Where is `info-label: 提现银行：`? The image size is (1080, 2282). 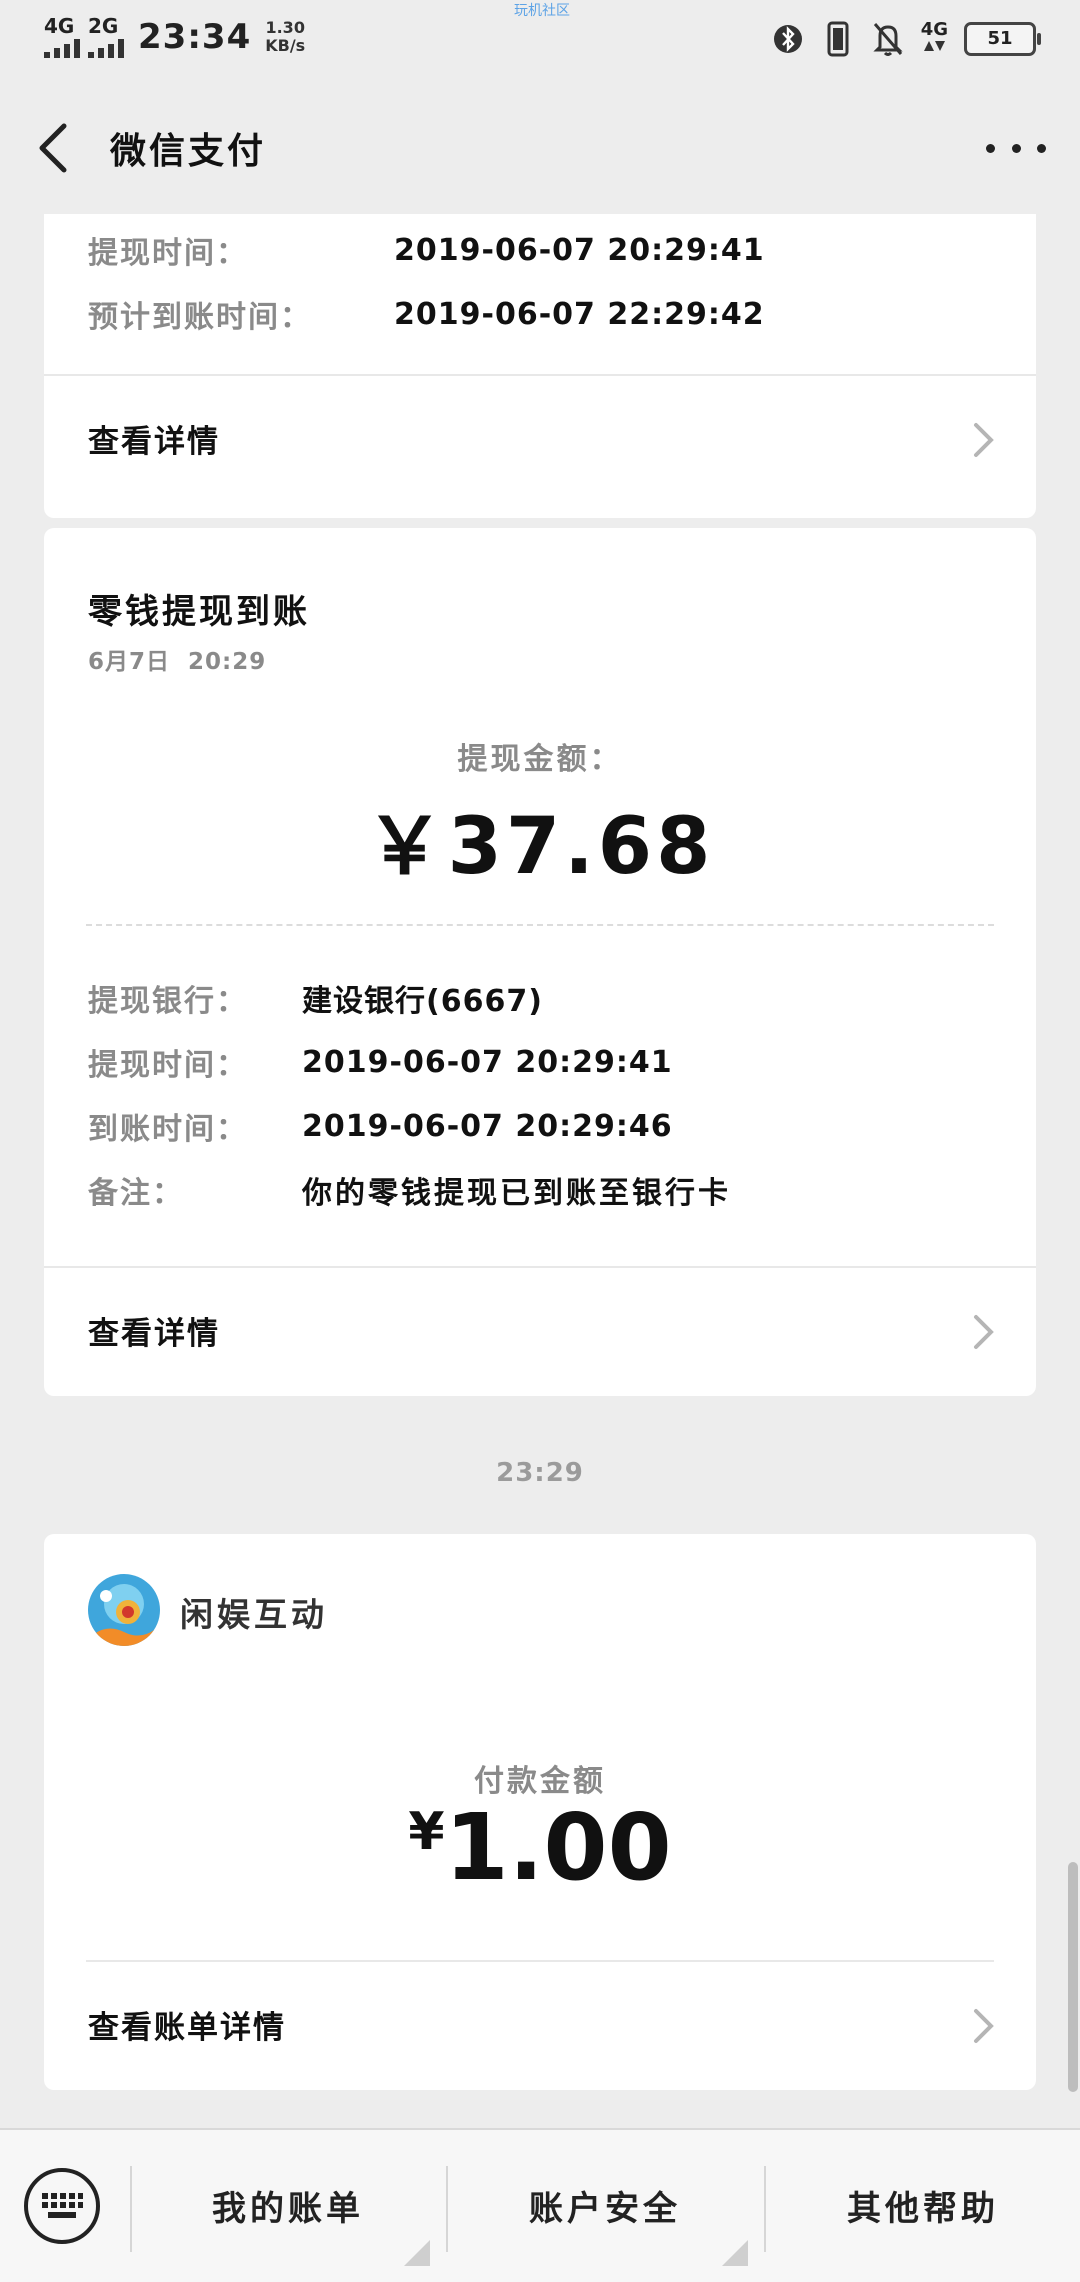
info-label: 提现银行： is located at coordinates (168, 1001).